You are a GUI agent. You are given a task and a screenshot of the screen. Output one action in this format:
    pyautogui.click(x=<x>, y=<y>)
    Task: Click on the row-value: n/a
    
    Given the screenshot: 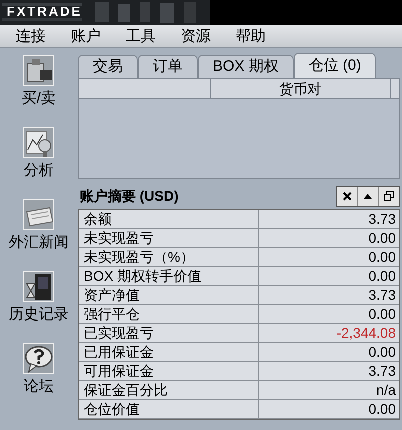 What is the action you would take?
    pyautogui.click(x=386, y=390)
    